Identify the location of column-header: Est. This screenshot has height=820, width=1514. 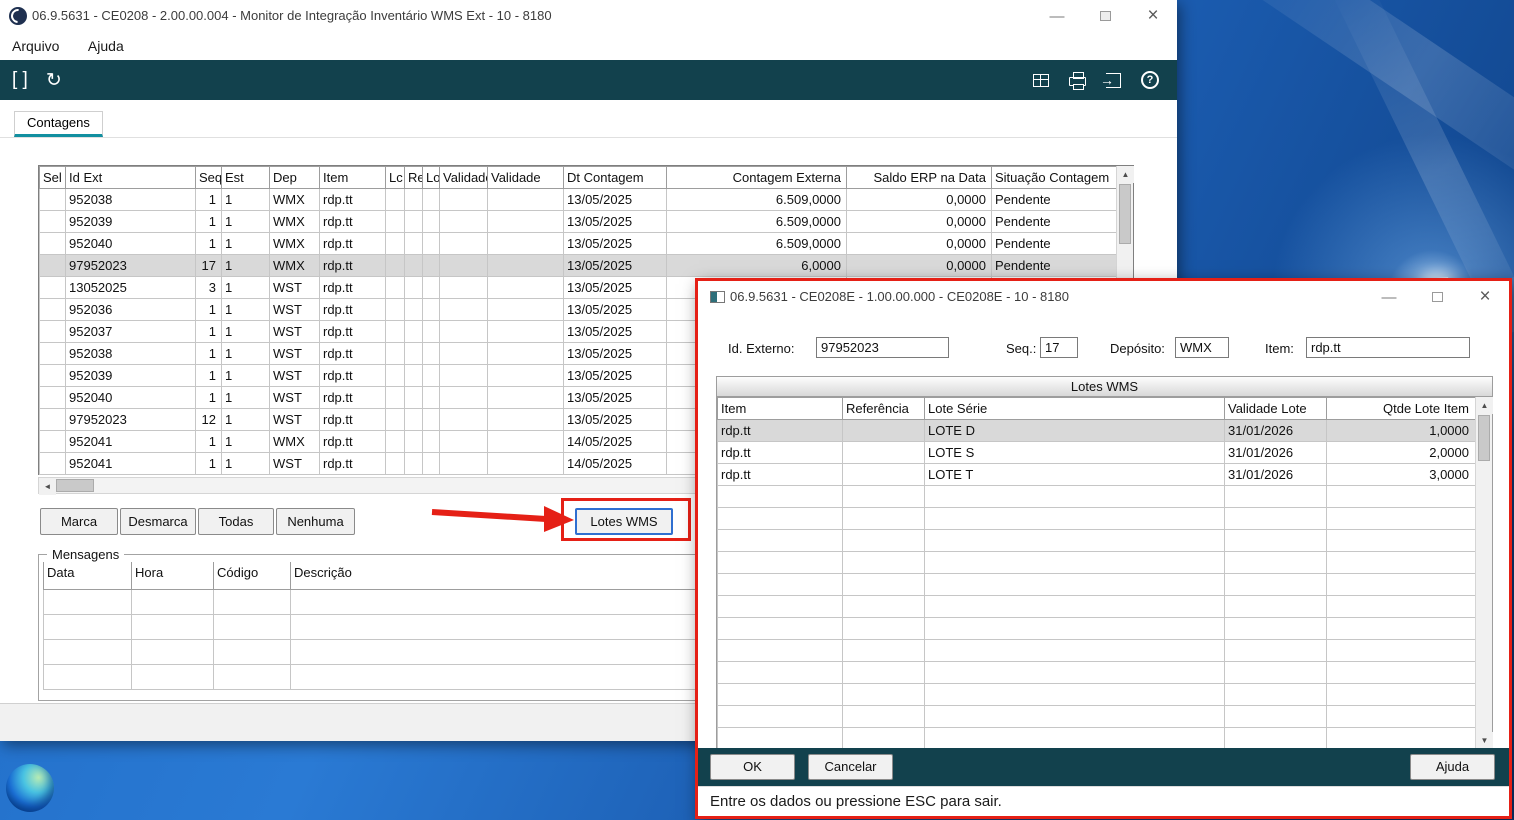
(245, 177).